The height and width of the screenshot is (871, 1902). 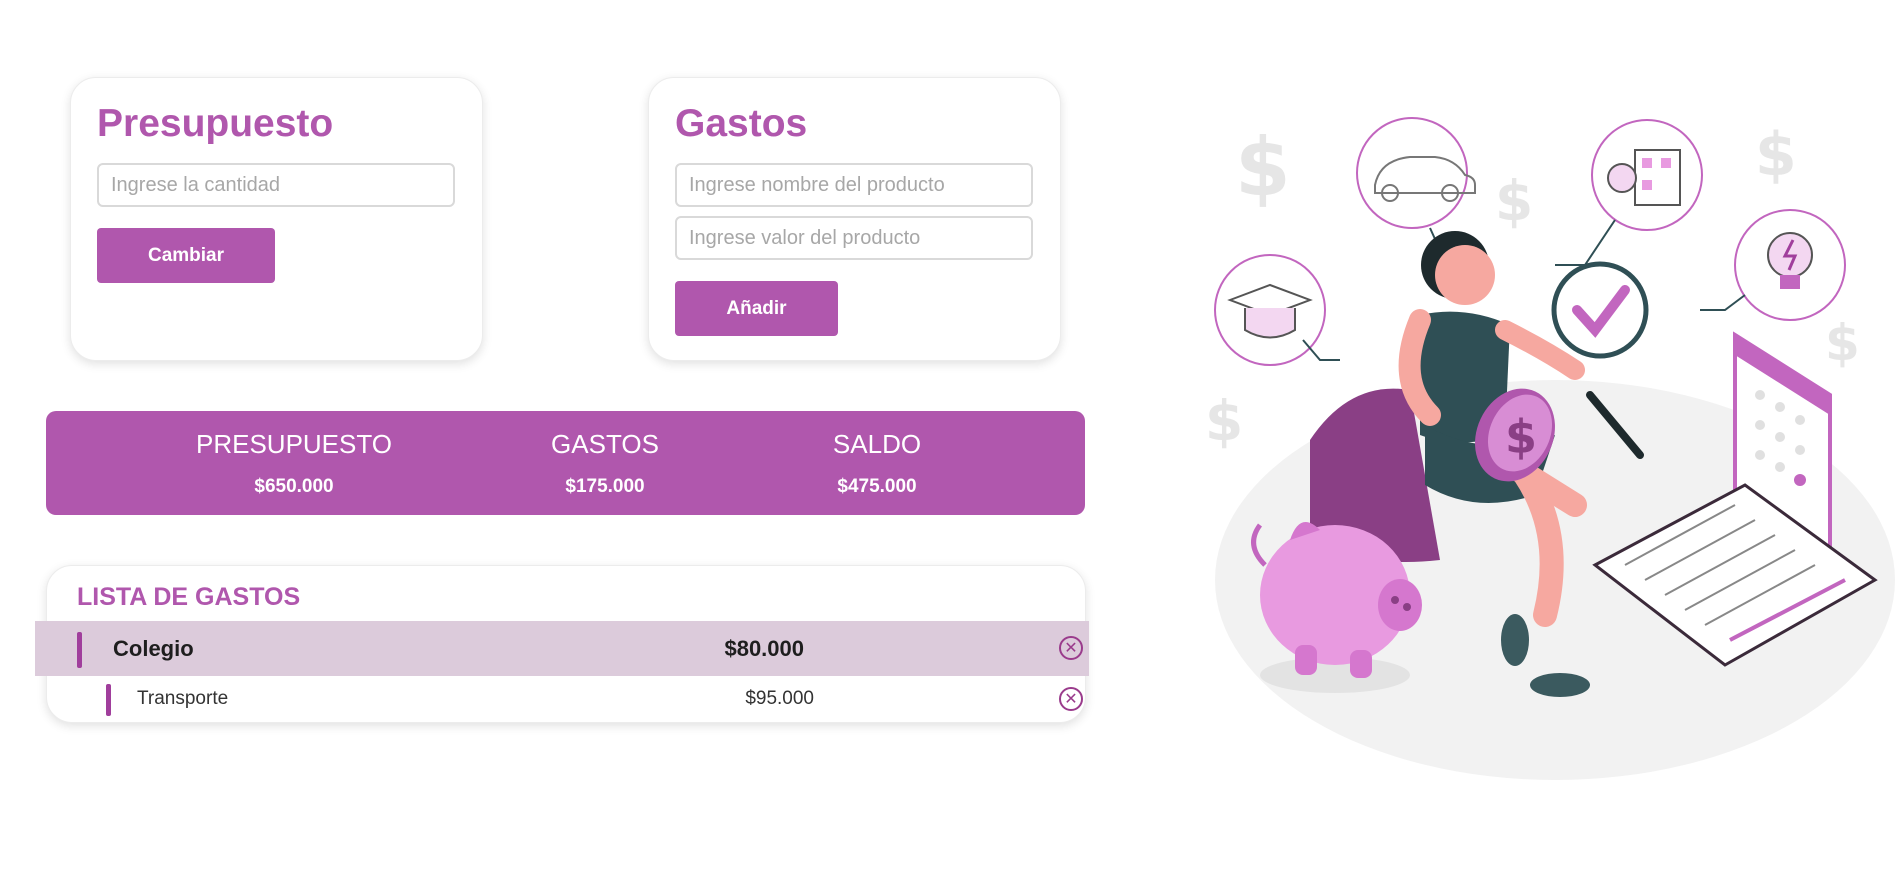 I want to click on expense-value: $95.000, so click(x=779, y=698).